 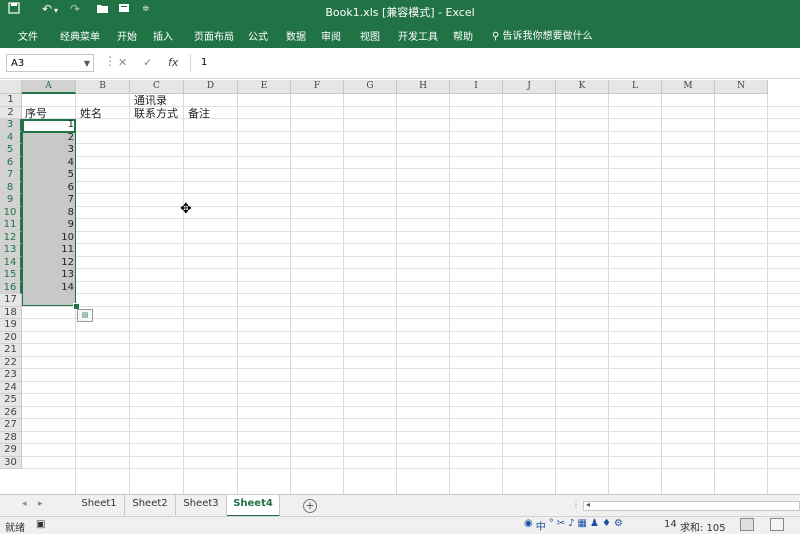 What do you see at coordinates (11, 112) in the screenshot?
I see `row-header-2: 2` at bounding box center [11, 112].